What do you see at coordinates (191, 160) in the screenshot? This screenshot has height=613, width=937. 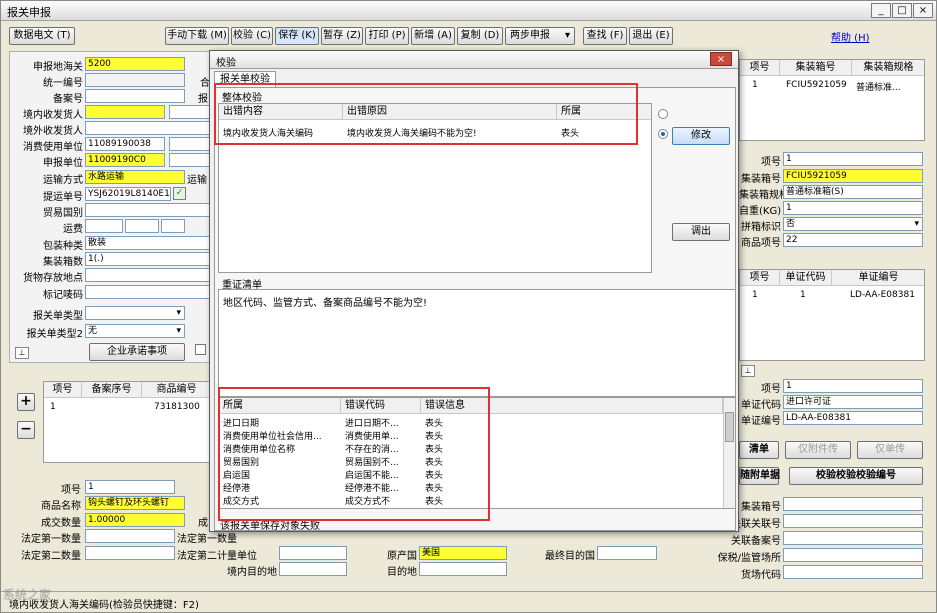 I see `declarer-name` at bounding box center [191, 160].